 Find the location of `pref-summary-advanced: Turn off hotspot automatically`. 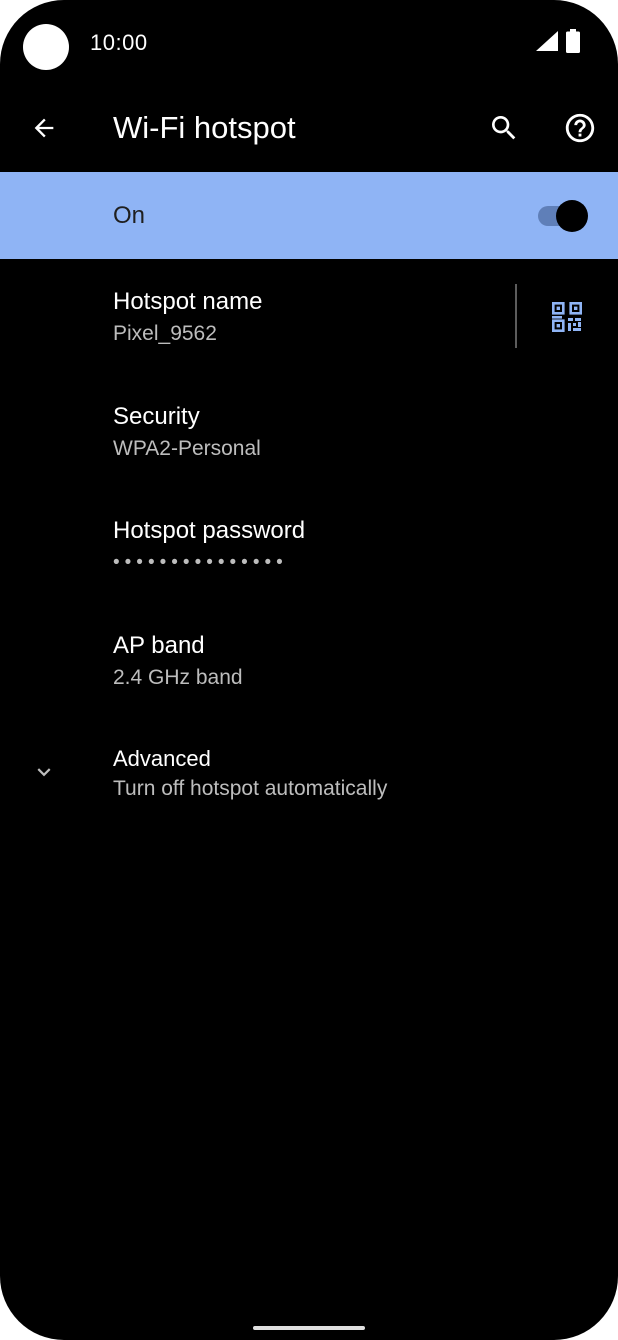

pref-summary-advanced: Turn off hotspot automatically is located at coordinates (250, 788).